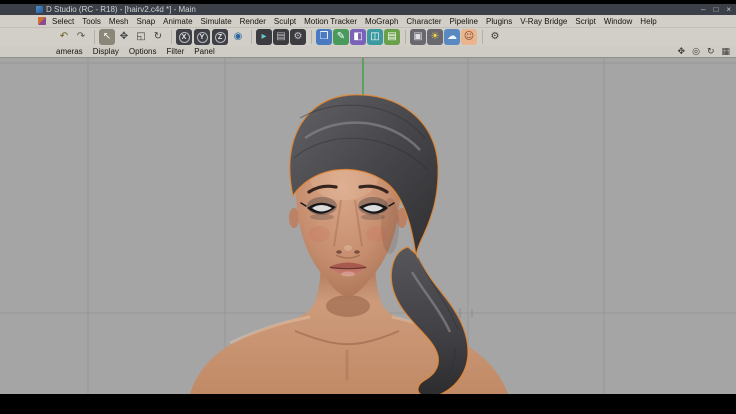 This screenshot has width=736, height=414. Describe the element at coordinates (464, 21) in the screenshot. I see `menu-item-pipeline: Pipeline` at that location.